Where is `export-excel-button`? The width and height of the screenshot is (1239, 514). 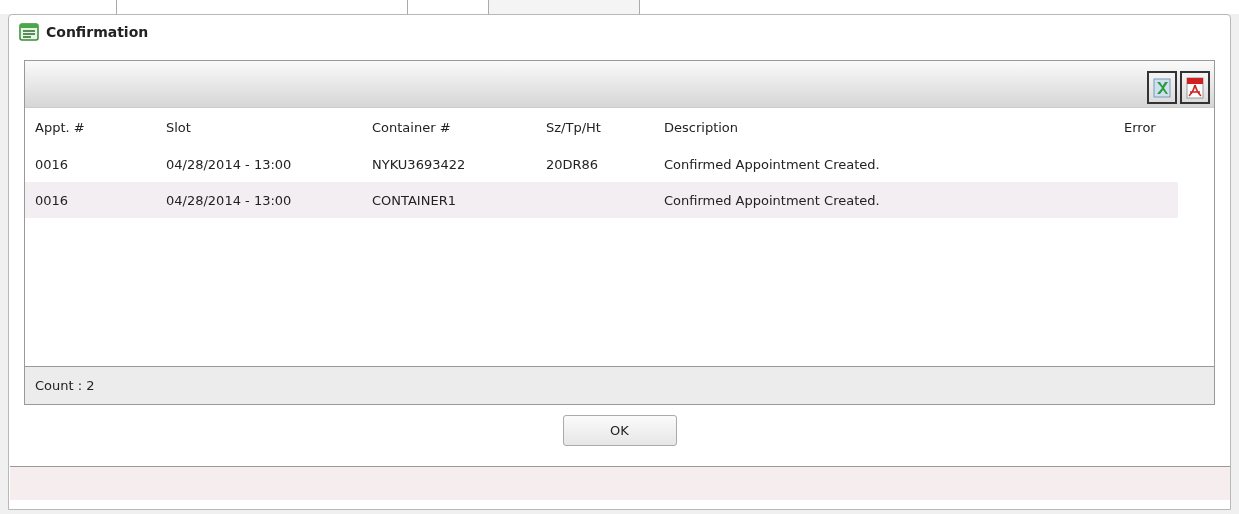 export-excel-button is located at coordinates (1162, 87).